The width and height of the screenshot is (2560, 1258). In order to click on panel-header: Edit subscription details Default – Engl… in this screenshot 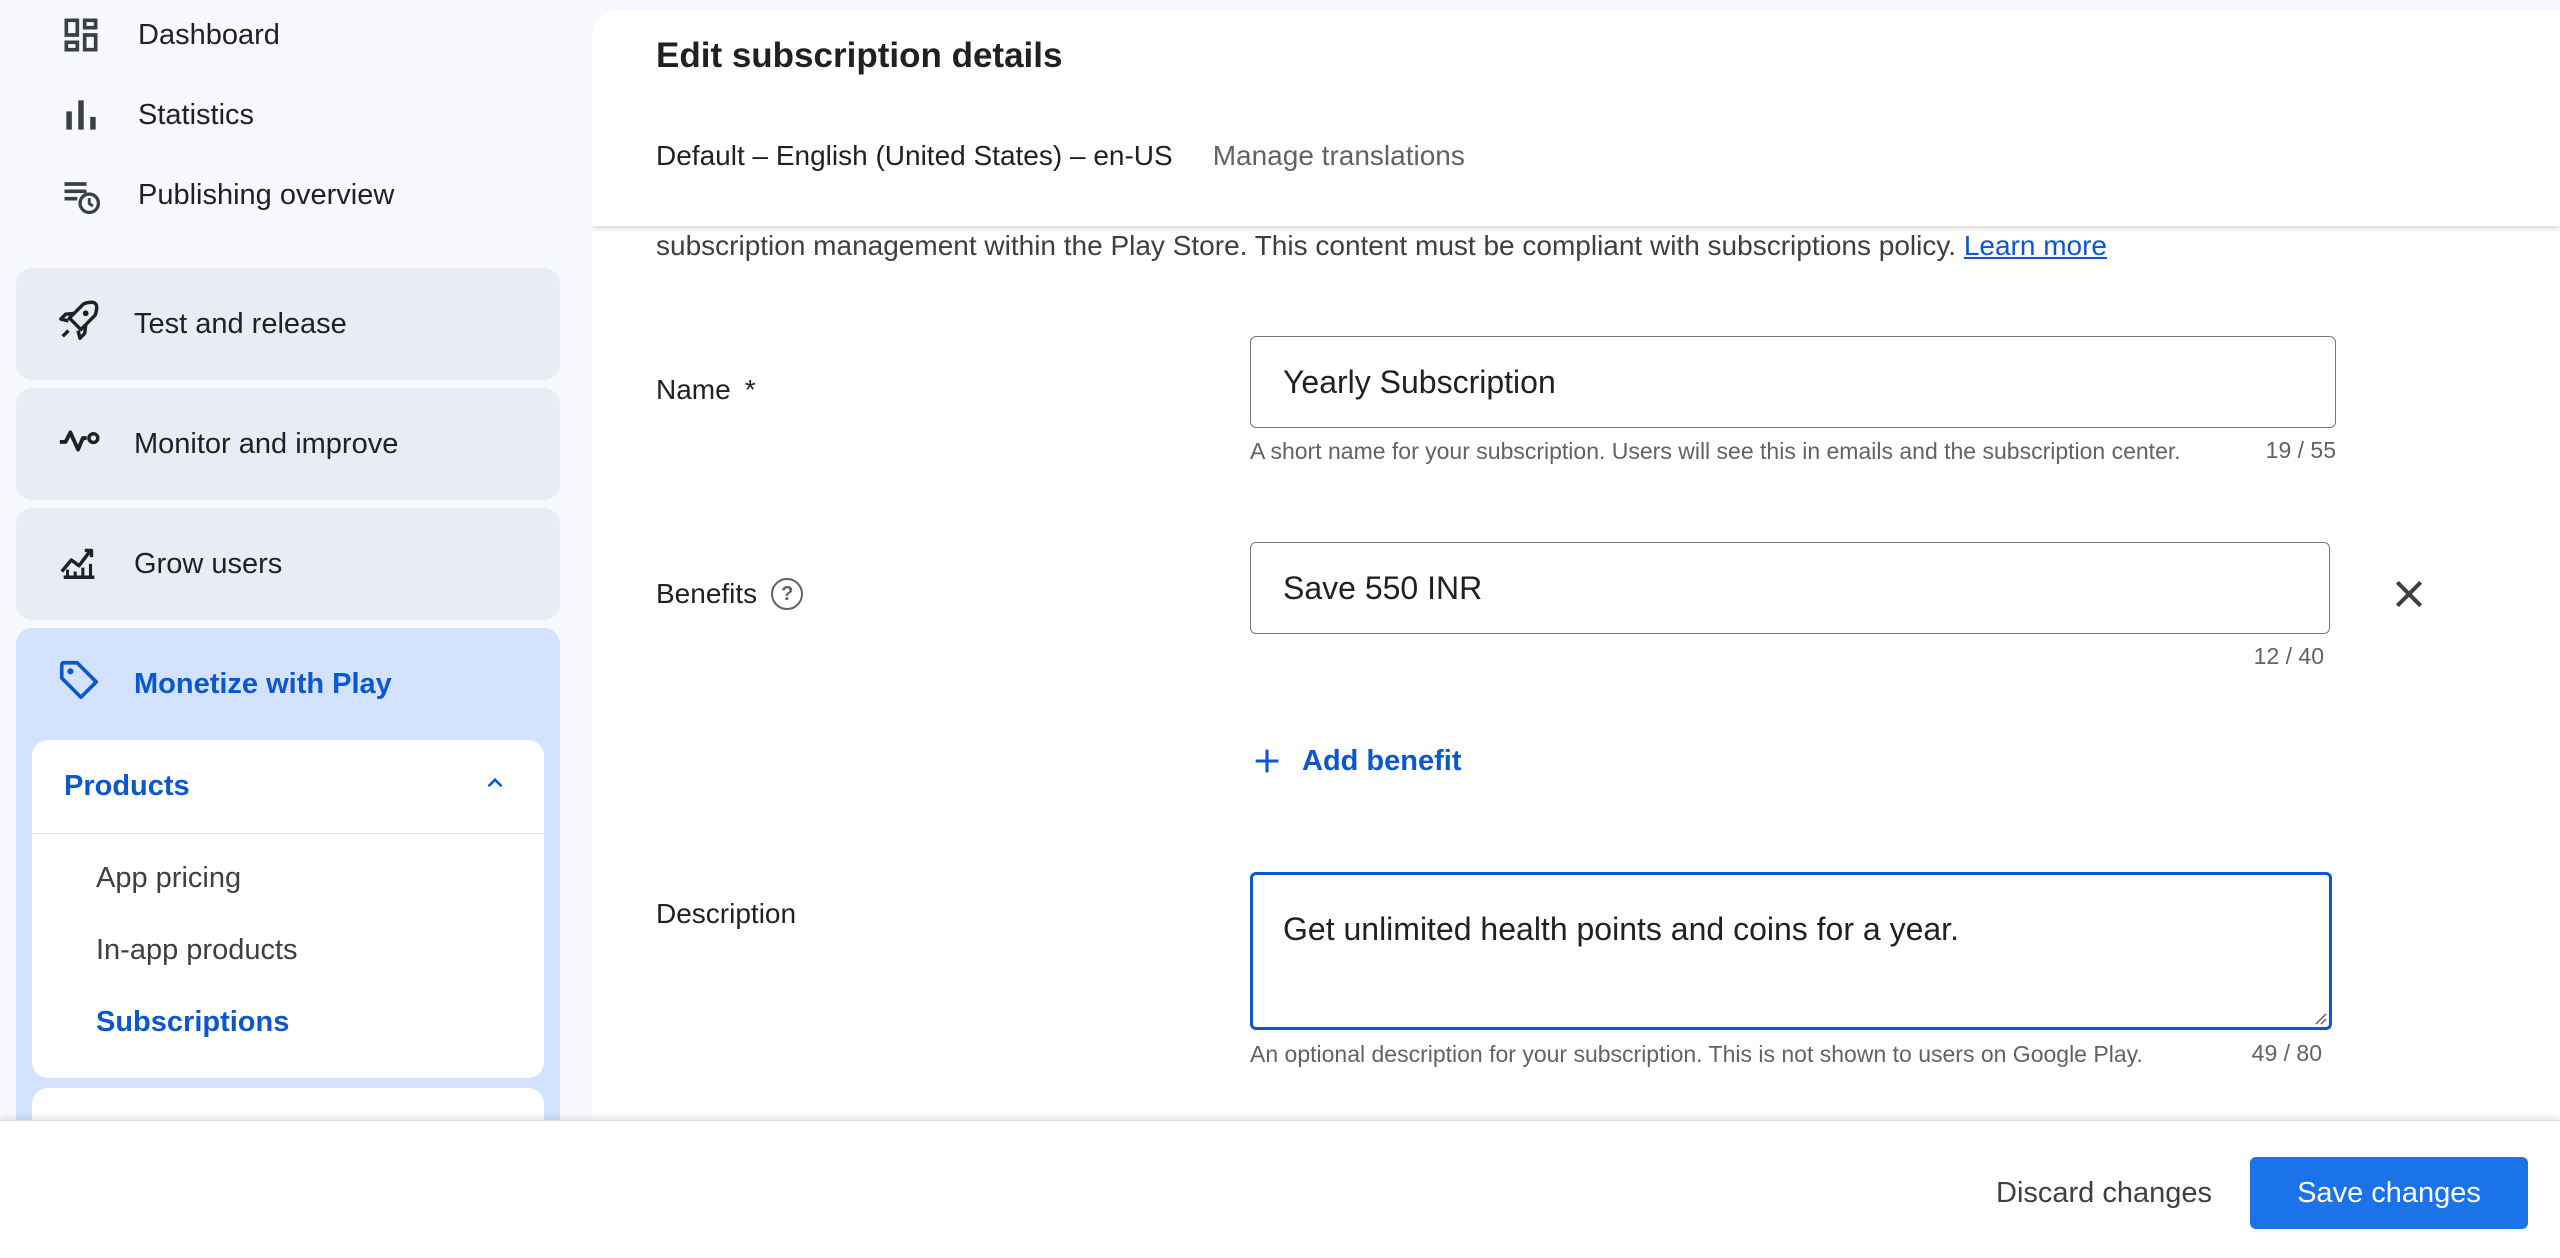, I will do `click(1576, 118)`.